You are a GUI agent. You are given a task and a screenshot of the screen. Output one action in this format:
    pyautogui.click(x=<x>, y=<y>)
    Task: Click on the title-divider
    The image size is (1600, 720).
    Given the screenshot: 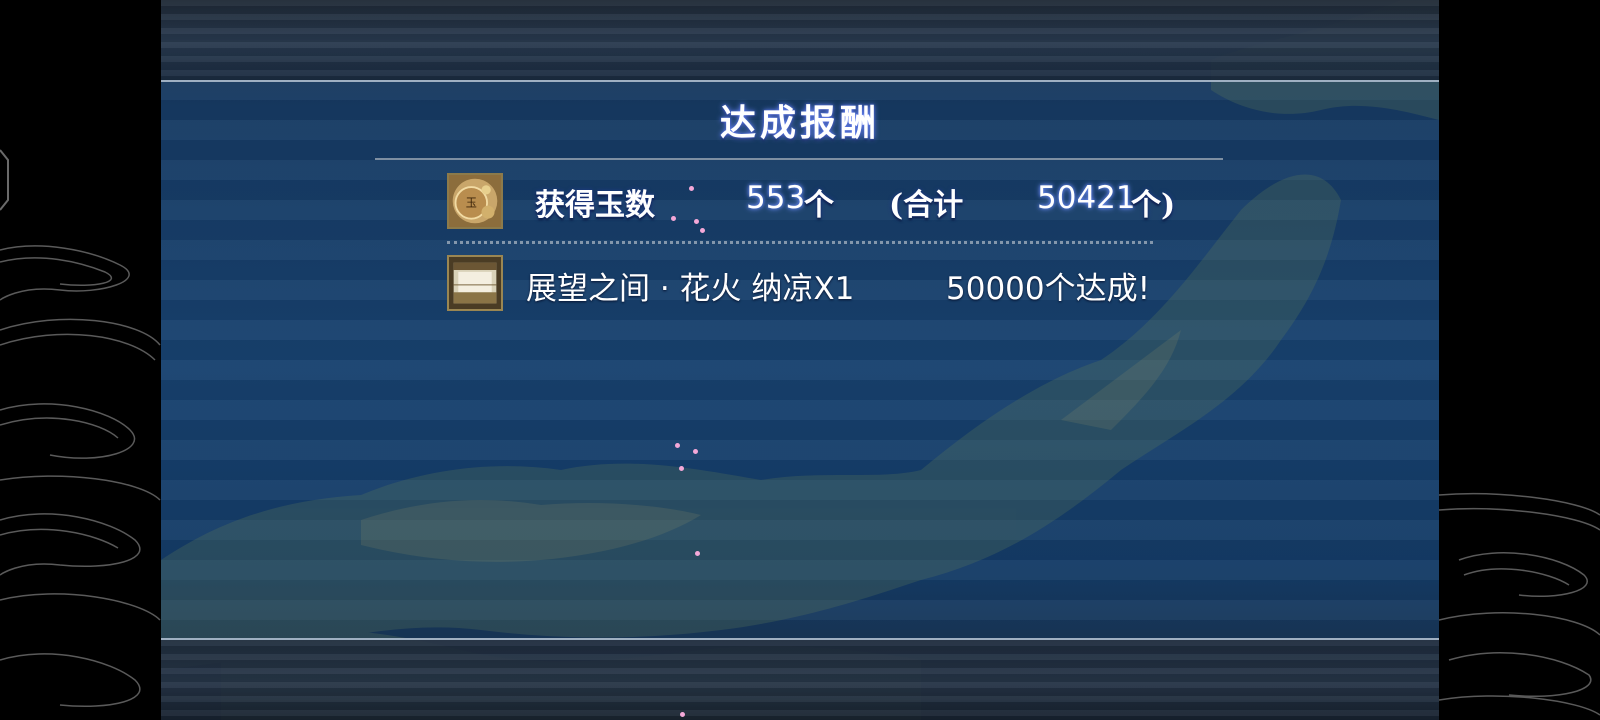 What is the action you would take?
    pyautogui.click(x=799, y=159)
    